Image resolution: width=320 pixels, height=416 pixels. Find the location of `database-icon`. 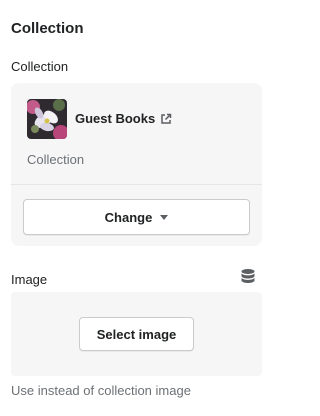

database-icon is located at coordinates (248, 277).